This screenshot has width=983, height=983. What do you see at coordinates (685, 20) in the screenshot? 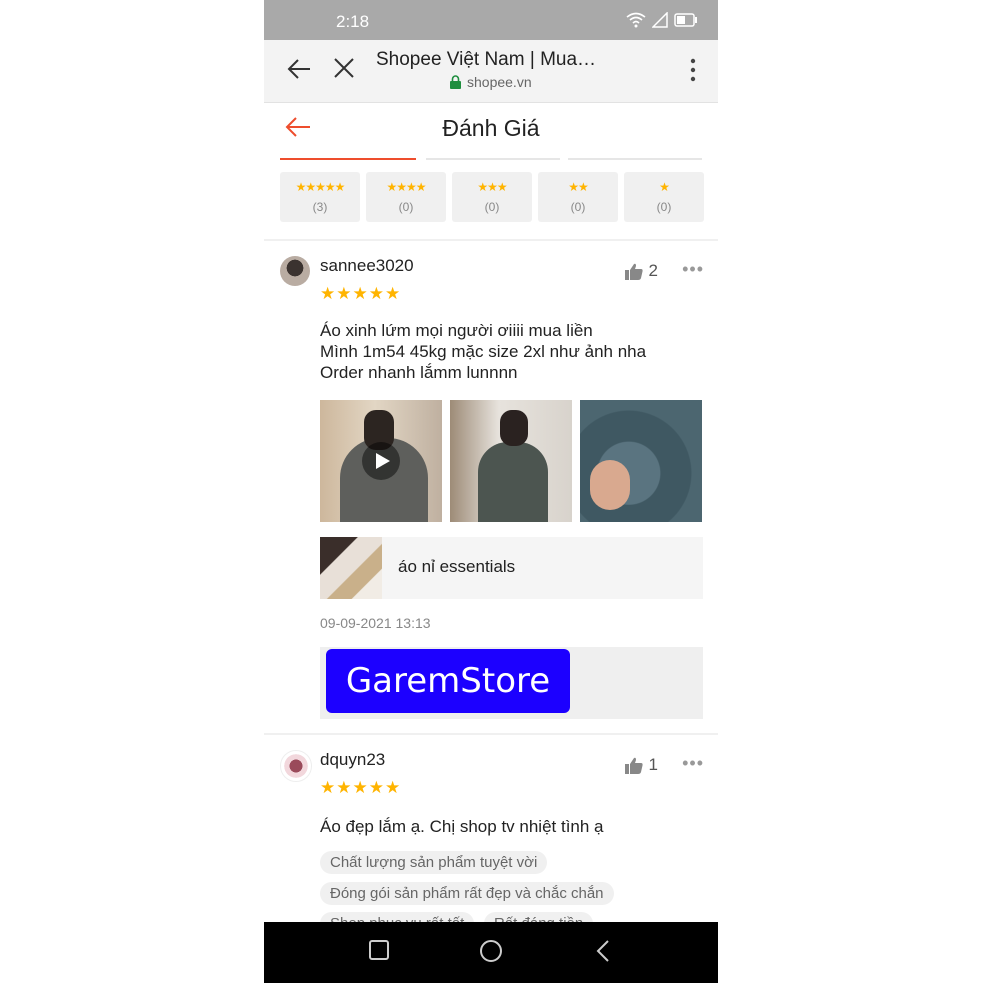
I see `battery-icon` at bounding box center [685, 20].